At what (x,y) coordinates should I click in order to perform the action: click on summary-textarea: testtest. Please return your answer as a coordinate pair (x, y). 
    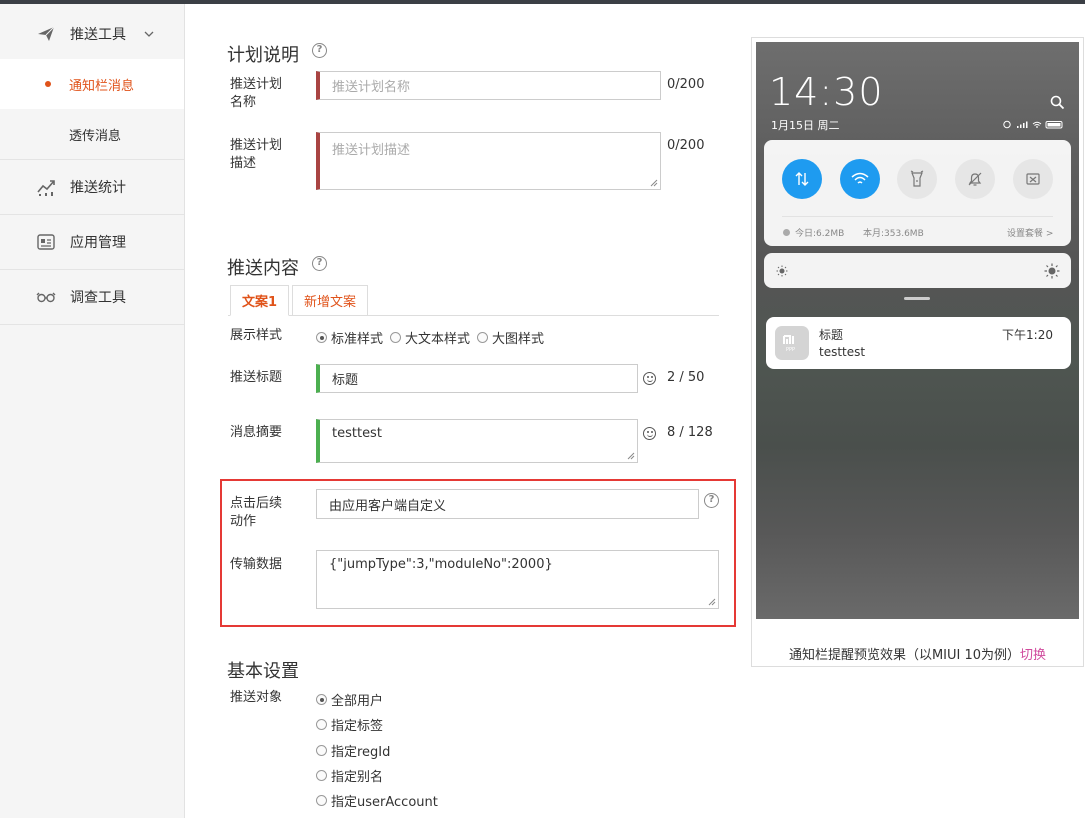
    Looking at the image, I should click on (477, 441).